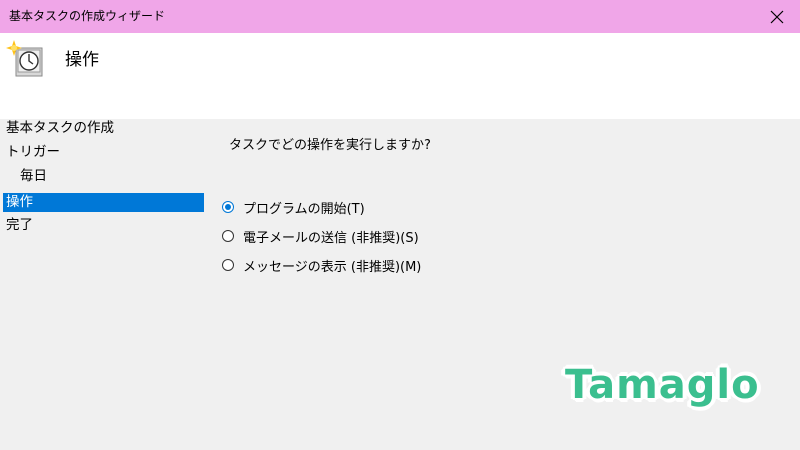 This screenshot has width=800, height=450. What do you see at coordinates (330, 145) in the screenshot?
I see `action-question: タスクでどの操作を実行しますか?` at bounding box center [330, 145].